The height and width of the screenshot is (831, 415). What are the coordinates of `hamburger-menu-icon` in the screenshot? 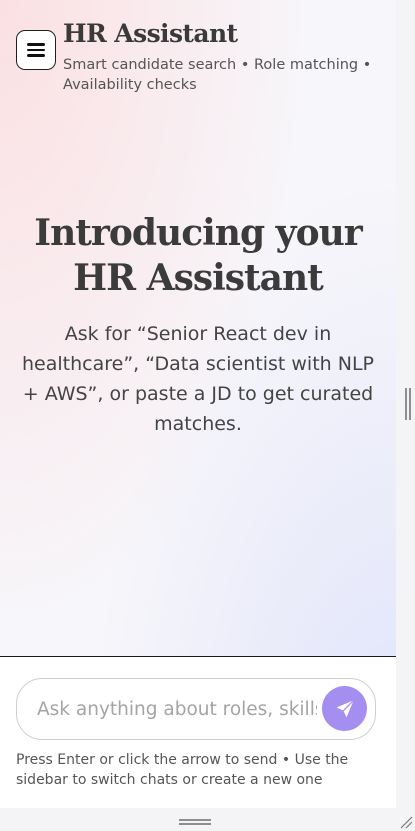 It's located at (36, 50).